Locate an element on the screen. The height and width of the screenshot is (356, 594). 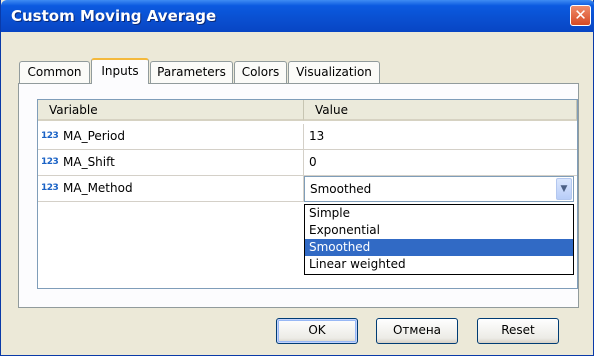
dropdown-option-exponential: Exponential is located at coordinates (439, 230).